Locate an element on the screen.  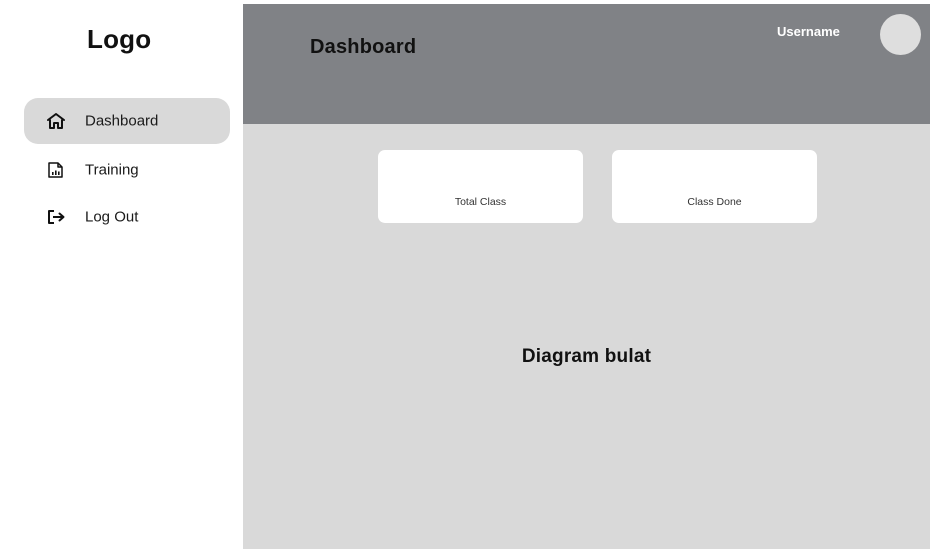
avatar is located at coordinates (900, 34).